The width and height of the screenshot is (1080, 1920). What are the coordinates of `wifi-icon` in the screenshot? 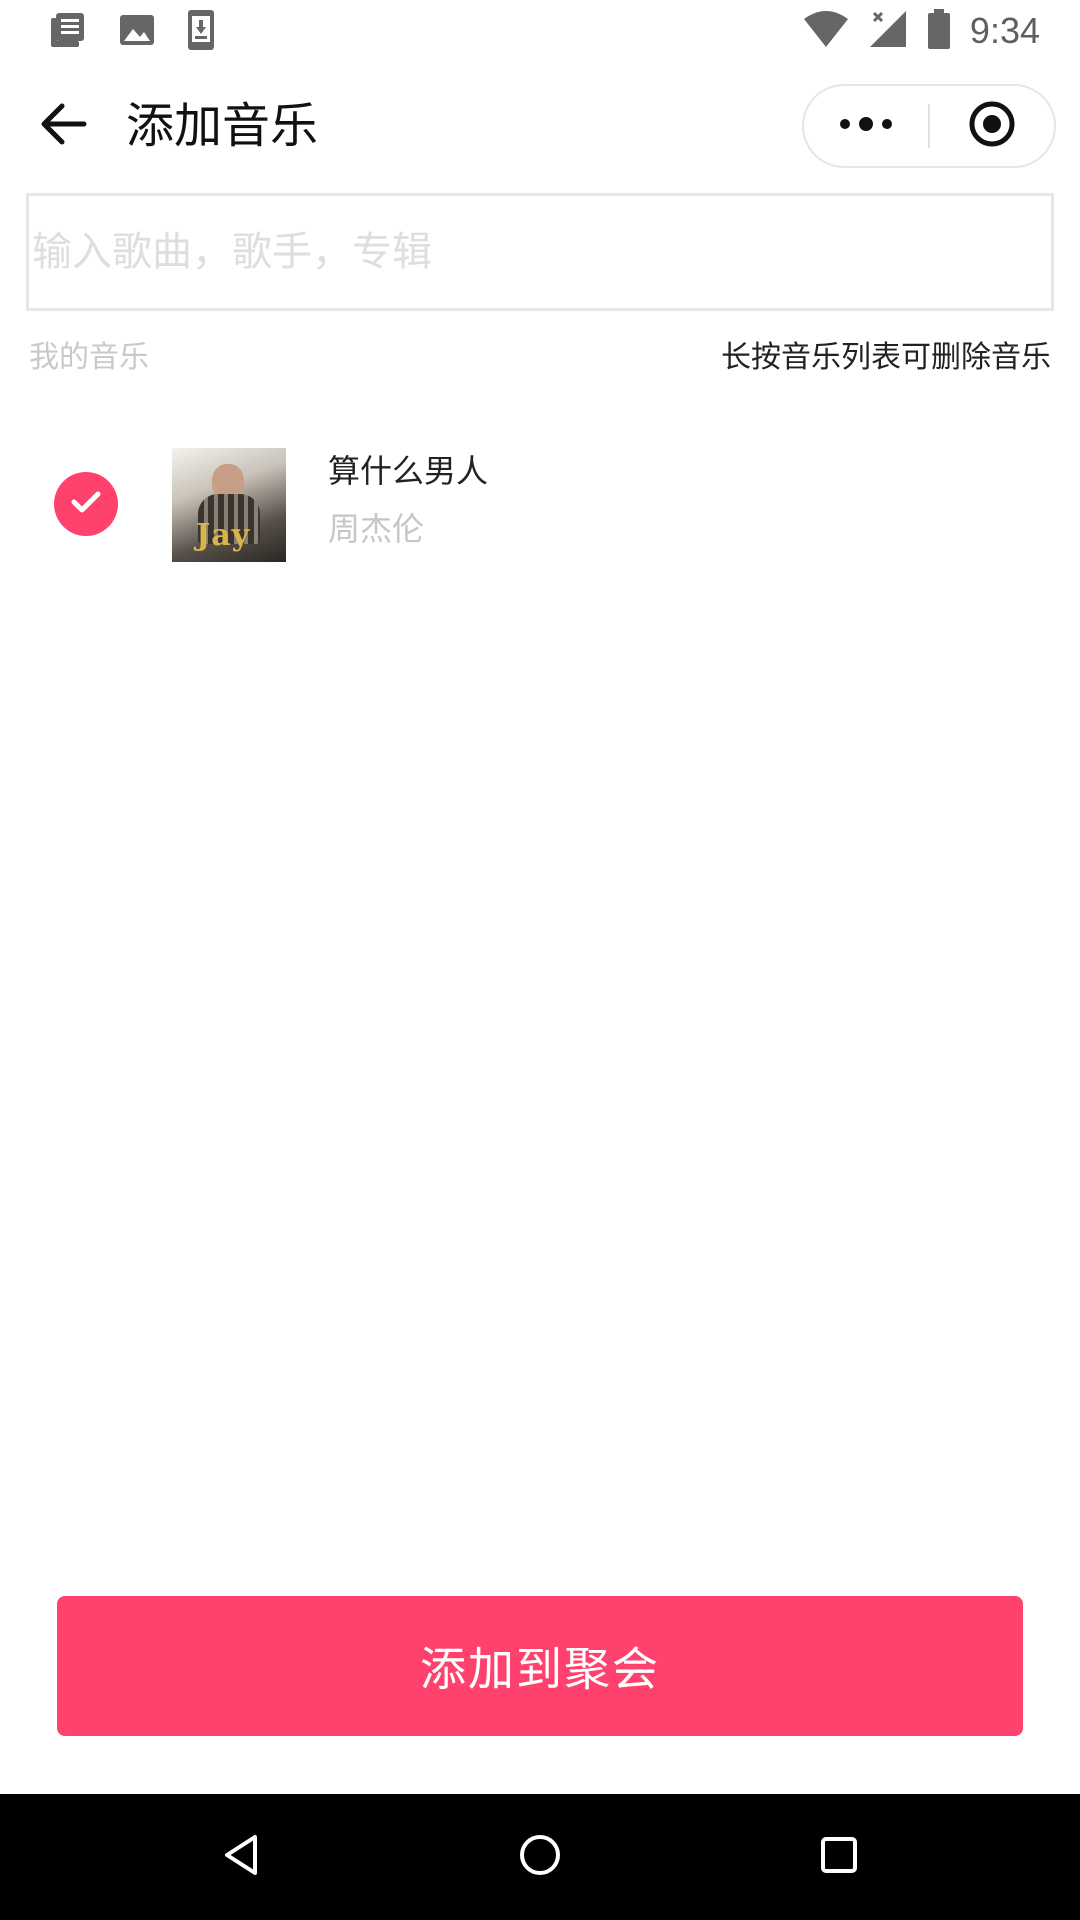 It's located at (826, 31).